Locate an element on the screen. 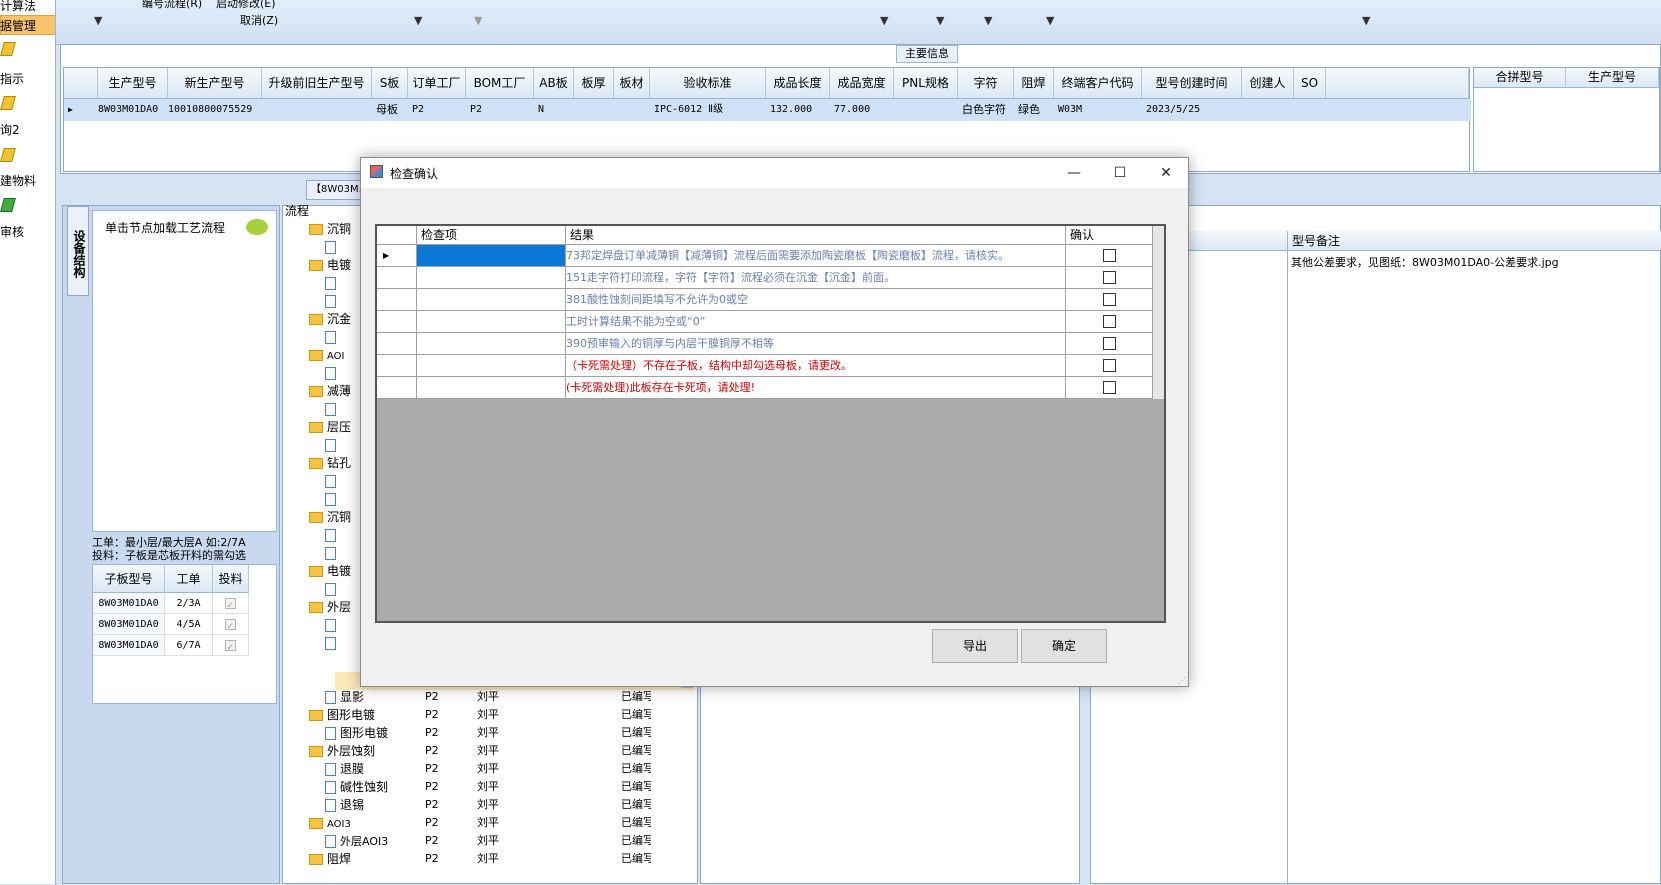 The height and width of the screenshot is (885, 1661). result-cell: 151走字符打印流程，字符【字符】流程必须在沉金【沉金】前面。 is located at coordinates (816, 278).